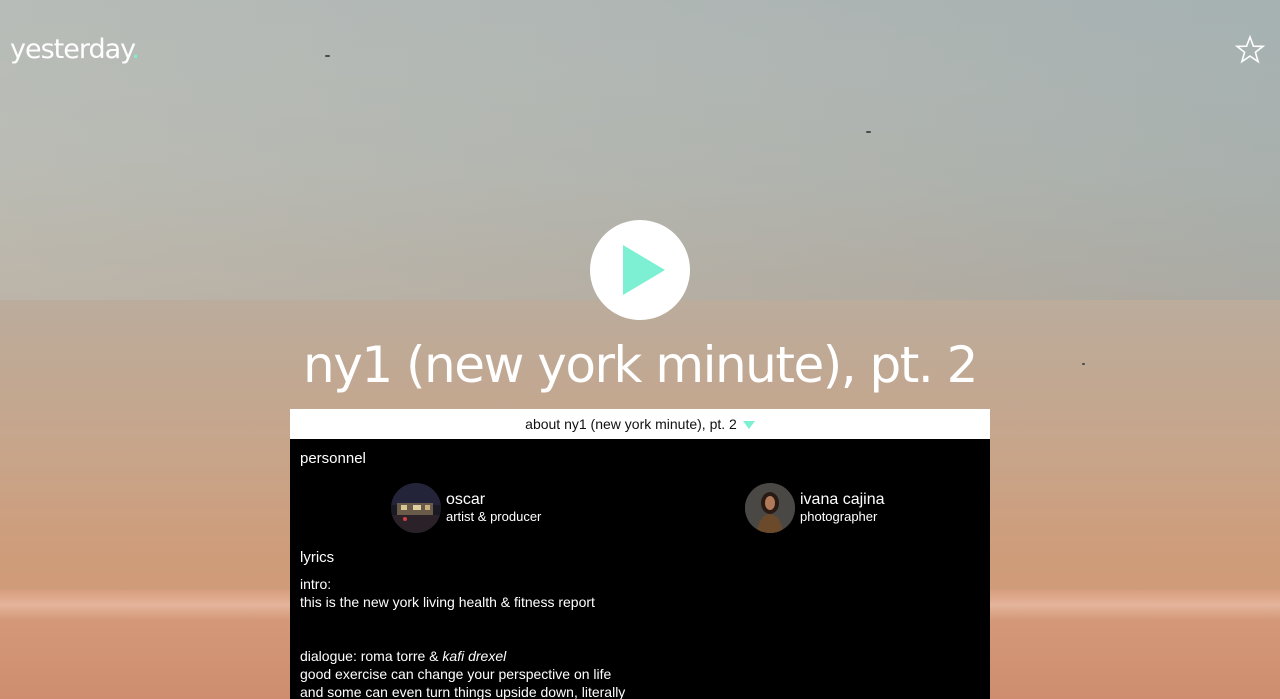 This screenshot has width=1280, height=699. I want to click on person-ivana-cajina: ivana cajina photographer, so click(815, 508).